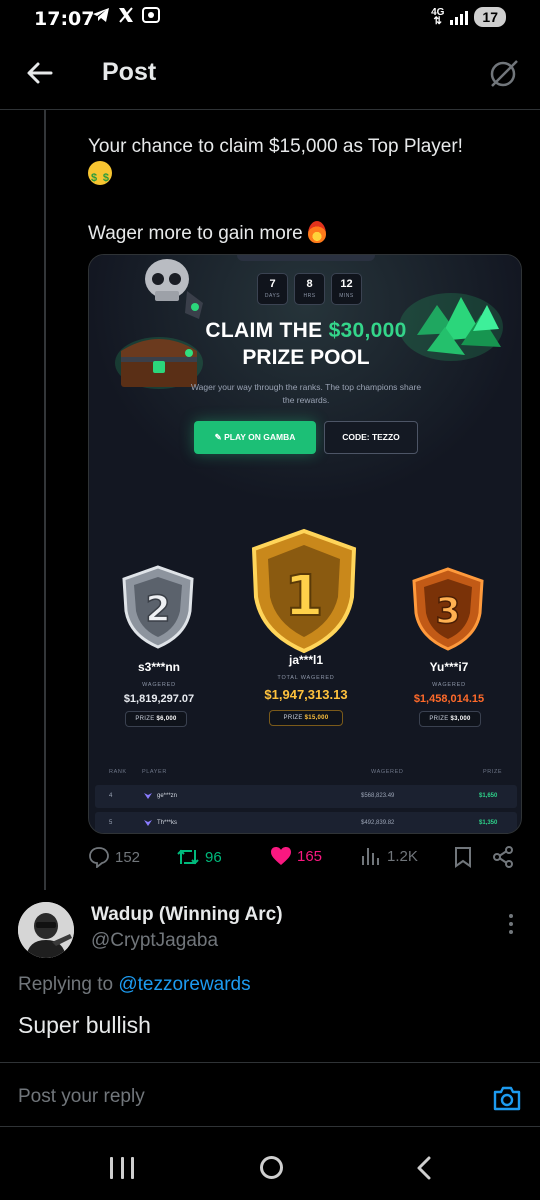 The height and width of the screenshot is (1200, 540). Describe the element at coordinates (173, 289) in the screenshot. I see `skull-illustration-icon` at that location.